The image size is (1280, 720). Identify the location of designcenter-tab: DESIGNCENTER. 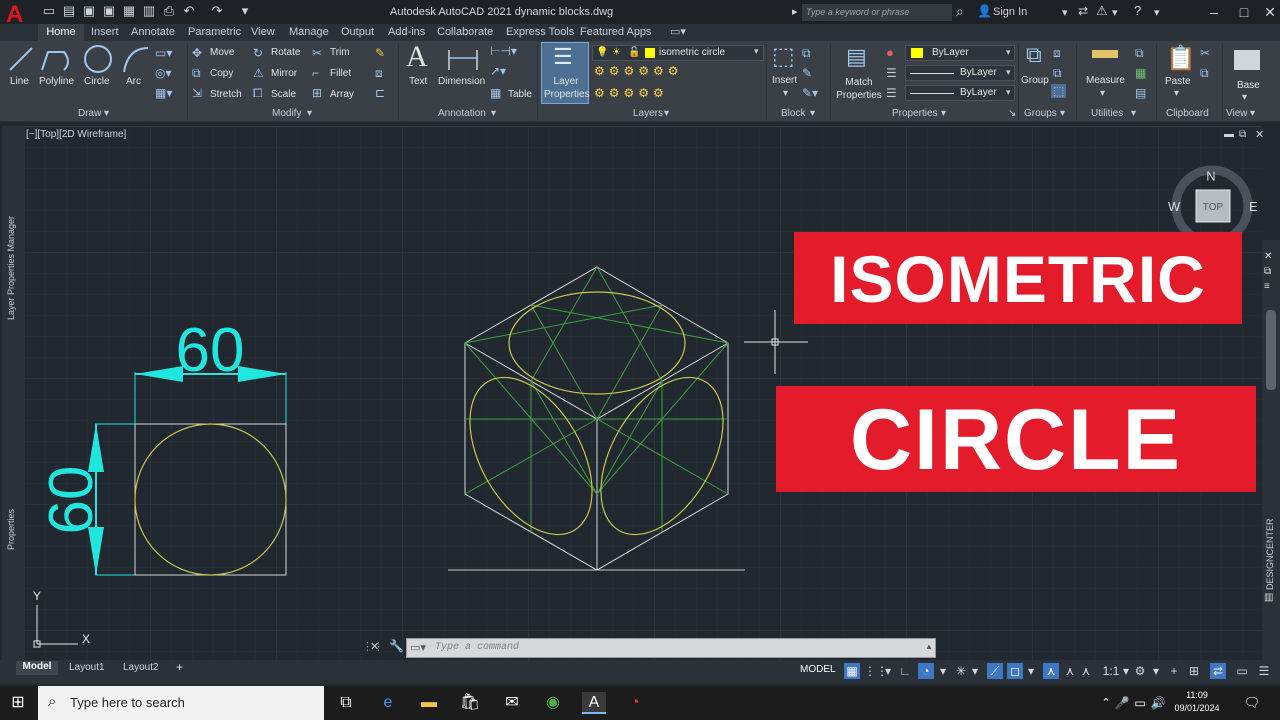
(1270, 550).